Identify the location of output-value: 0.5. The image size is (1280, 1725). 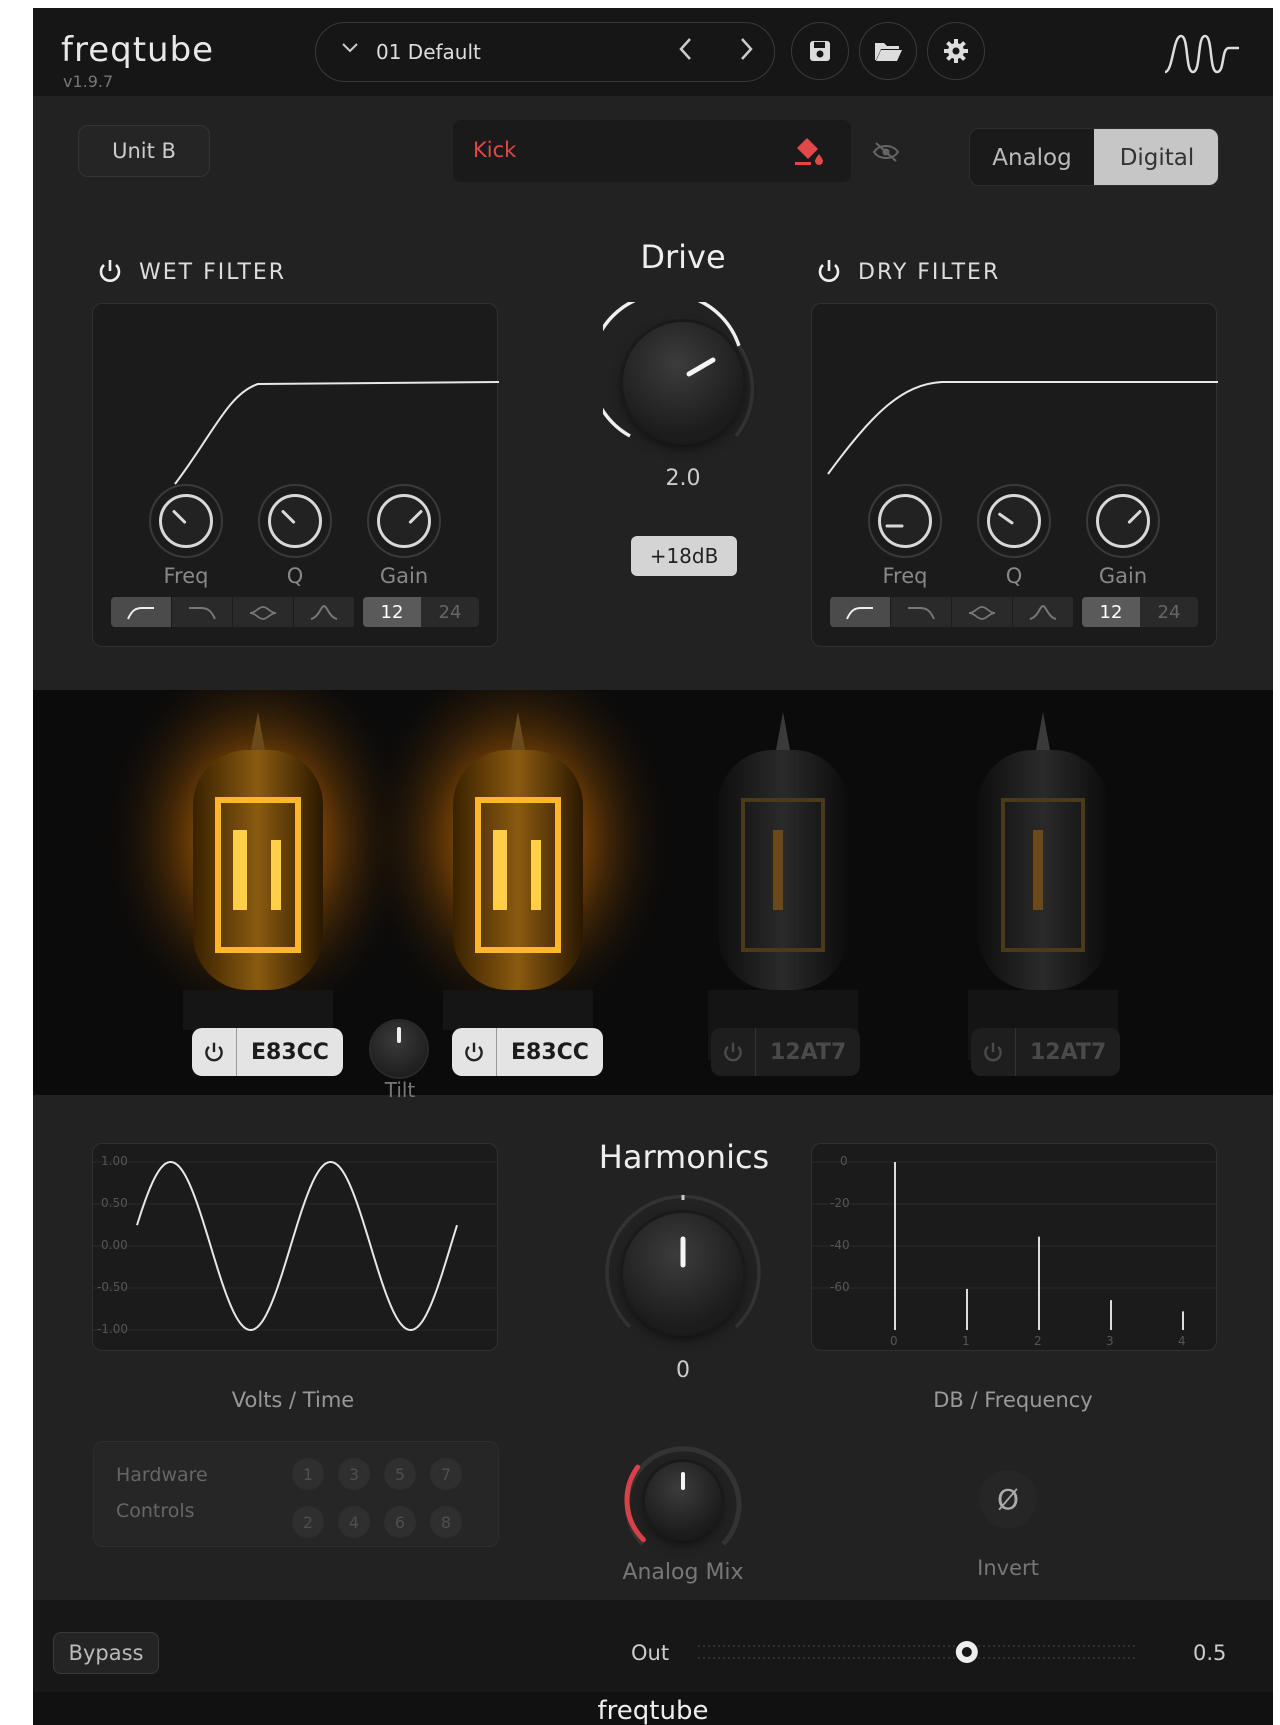
(1210, 1653).